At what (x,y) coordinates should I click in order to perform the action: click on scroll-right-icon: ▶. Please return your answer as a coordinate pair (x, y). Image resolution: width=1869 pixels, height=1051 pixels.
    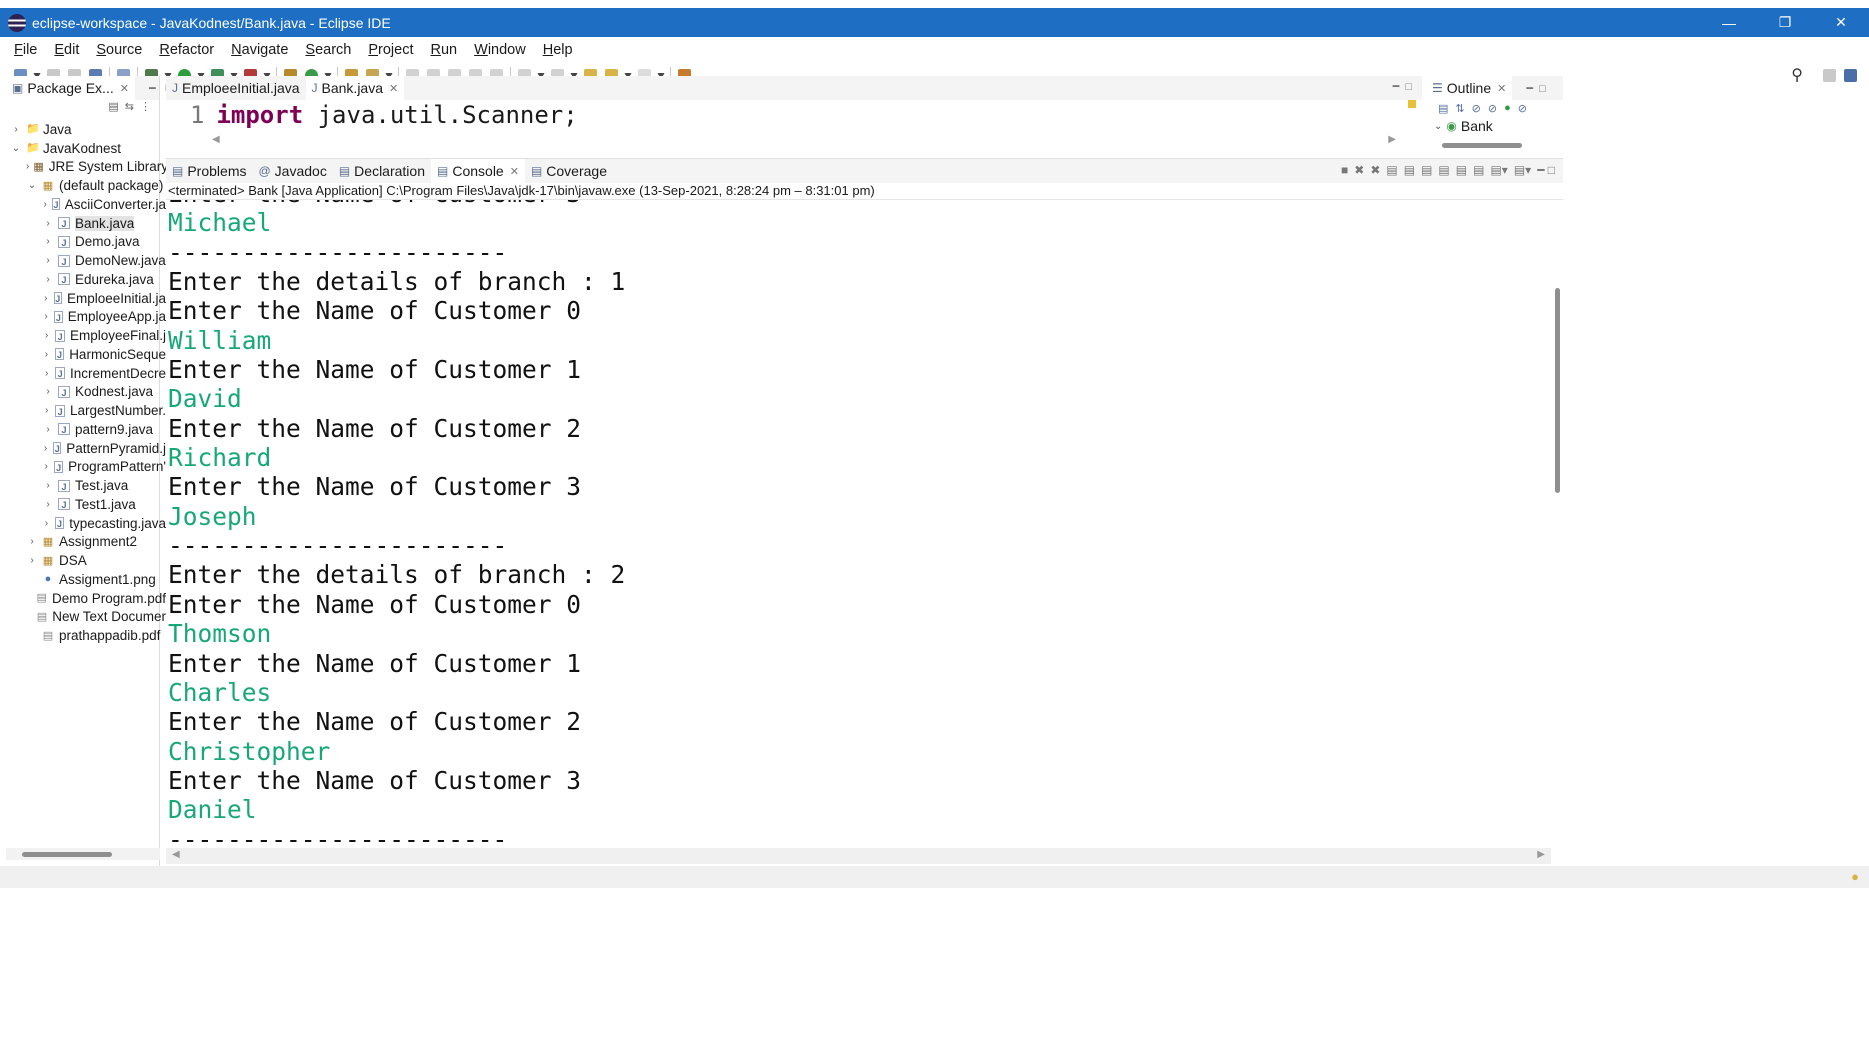
    Looking at the image, I should click on (1541, 854).